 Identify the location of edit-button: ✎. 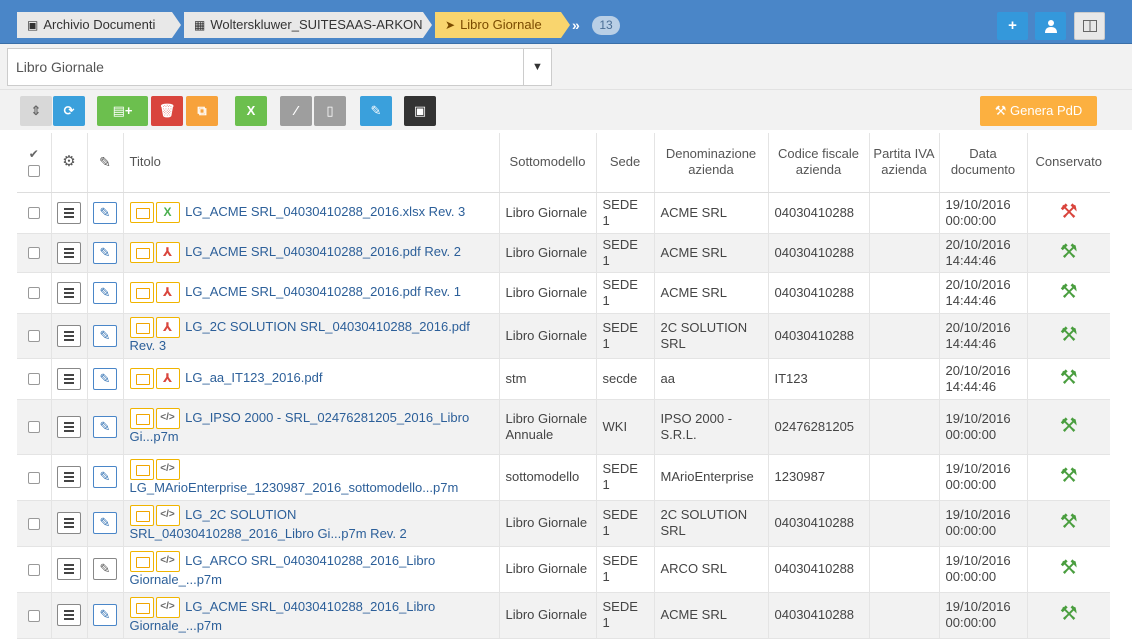
(376, 111).